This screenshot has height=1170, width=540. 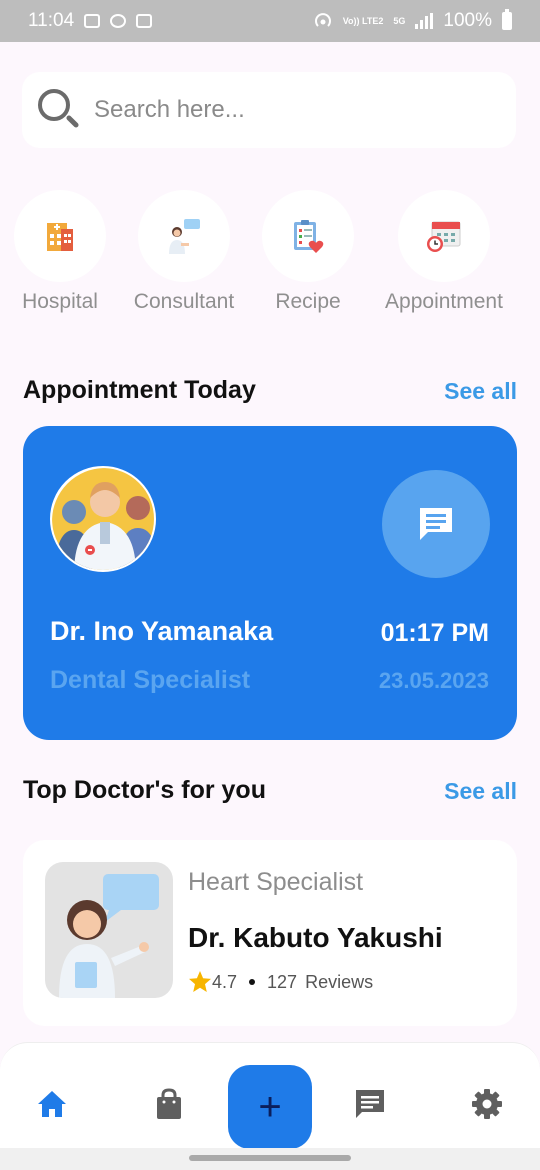 What do you see at coordinates (144, 790) in the screenshot?
I see `top-doctors-section-title: Top Doctor's for you` at bounding box center [144, 790].